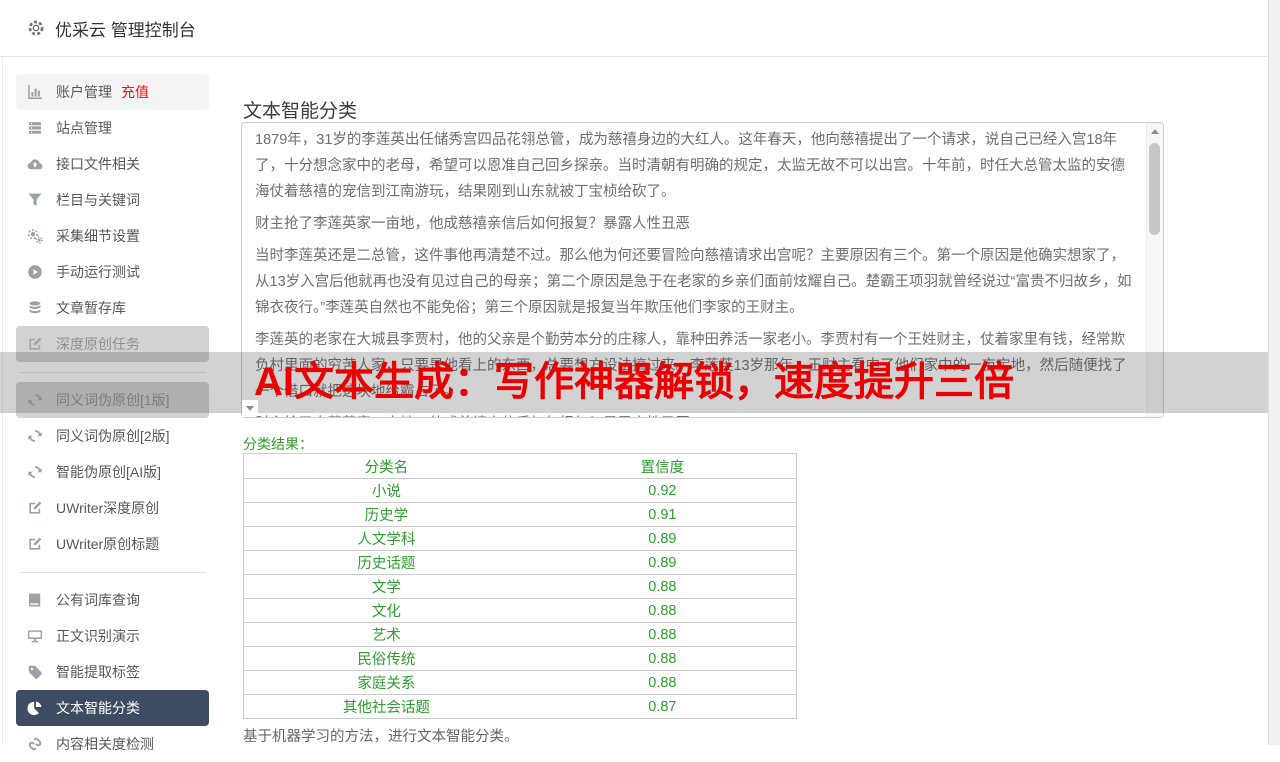 Image resolution: width=1280 pixels, height=762 pixels. I want to click on sidebar-item-sites: 站点管理, so click(112, 128).